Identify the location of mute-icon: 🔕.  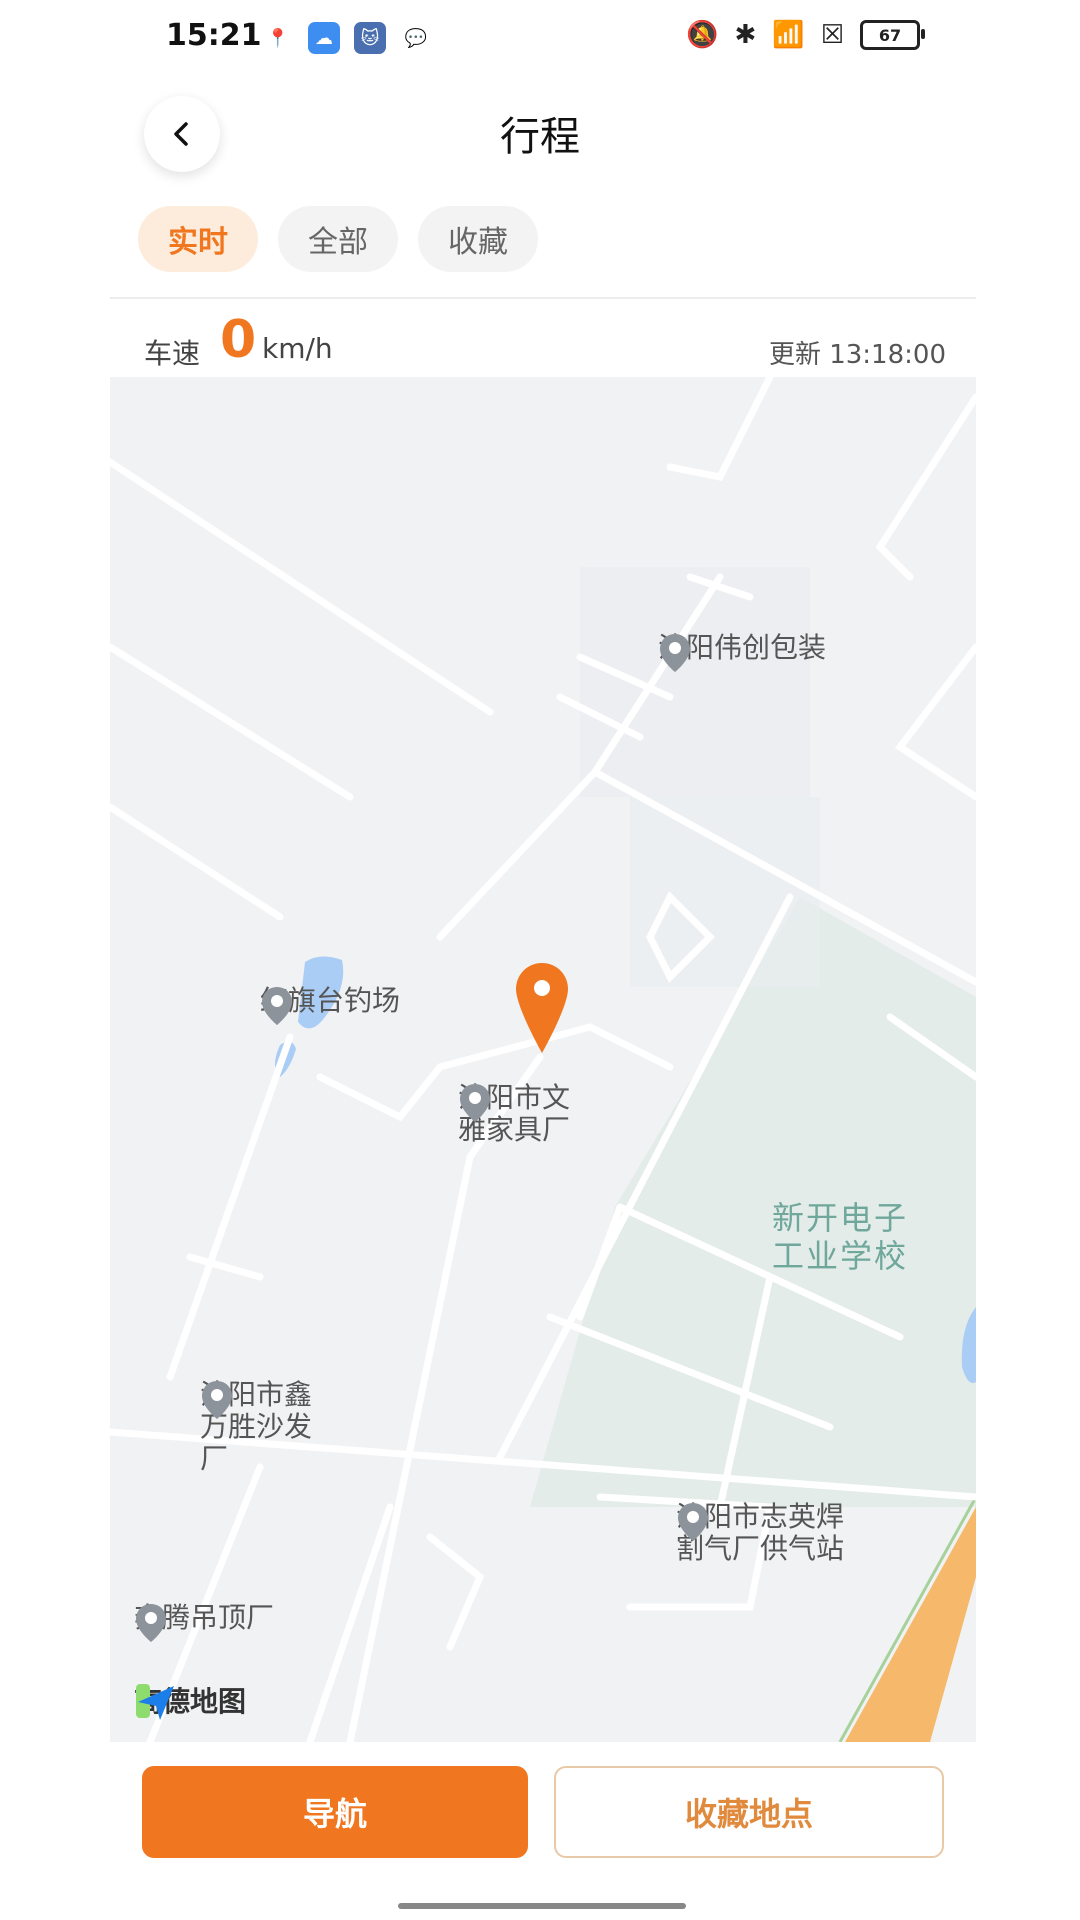
(702, 35).